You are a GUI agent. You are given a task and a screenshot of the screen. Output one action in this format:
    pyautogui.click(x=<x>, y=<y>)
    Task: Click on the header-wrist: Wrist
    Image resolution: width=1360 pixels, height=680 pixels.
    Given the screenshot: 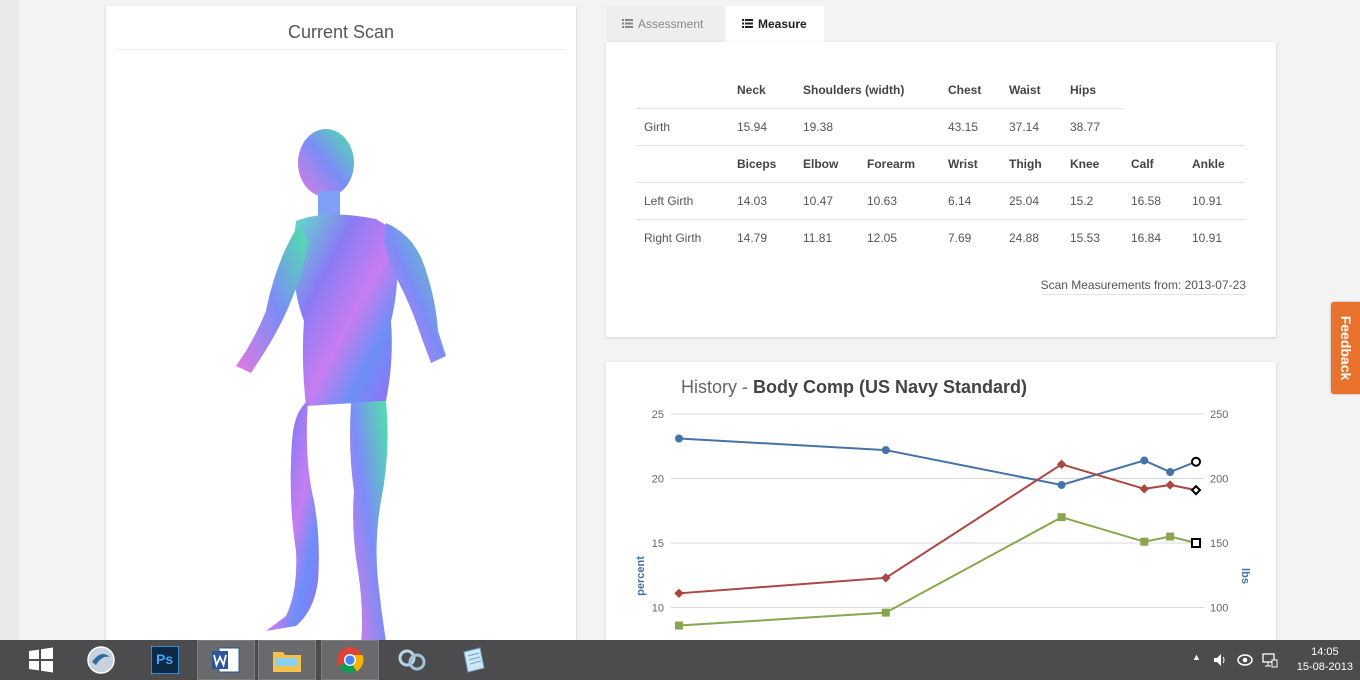 What is the action you would take?
    pyautogui.click(x=970, y=164)
    